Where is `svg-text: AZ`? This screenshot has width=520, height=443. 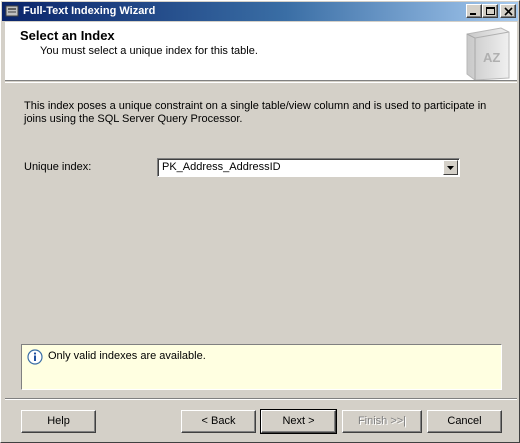 svg-text: AZ is located at coordinates (491, 57).